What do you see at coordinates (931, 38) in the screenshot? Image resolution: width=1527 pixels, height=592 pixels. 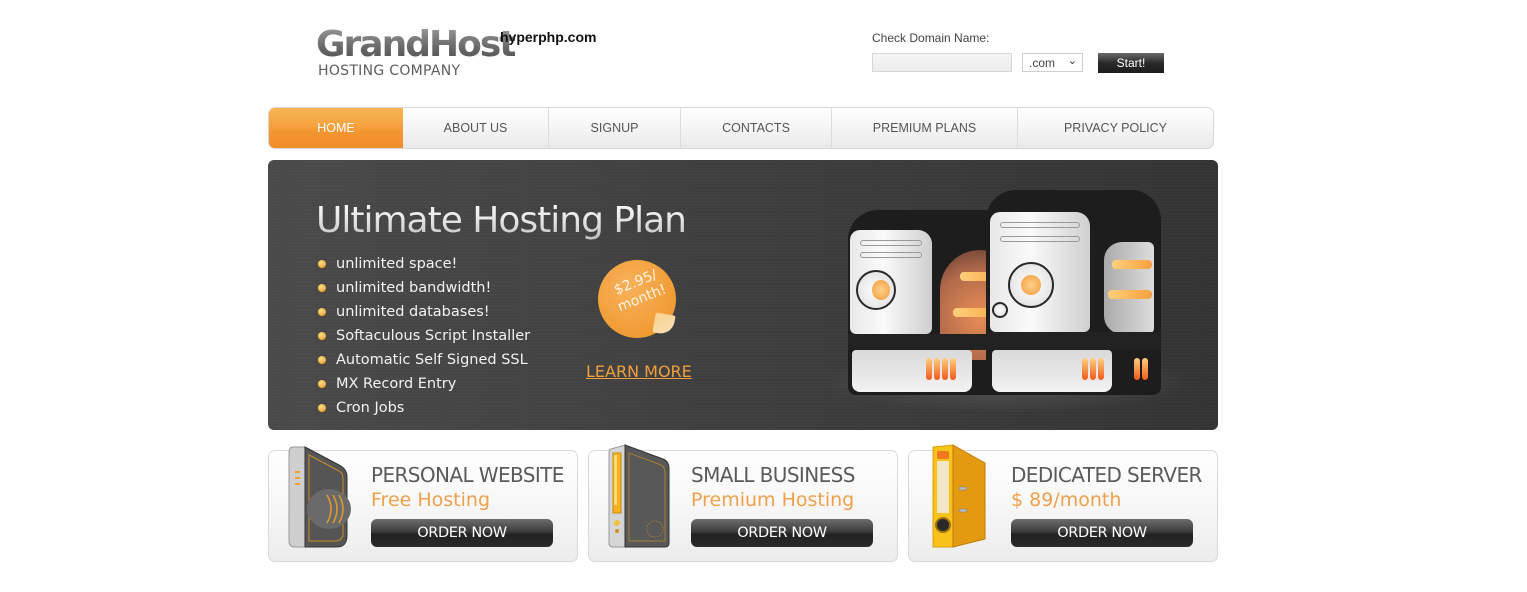 I see `domain-check-label: Check Domain Name:` at bounding box center [931, 38].